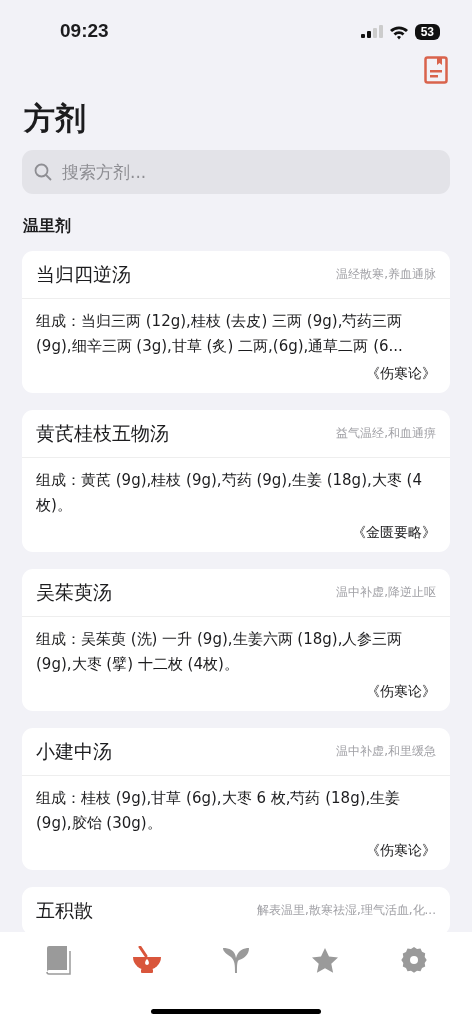 The height and width of the screenshot is (1024, 472). I want to click on formula-name: 小建中汤, so click(74, 751).